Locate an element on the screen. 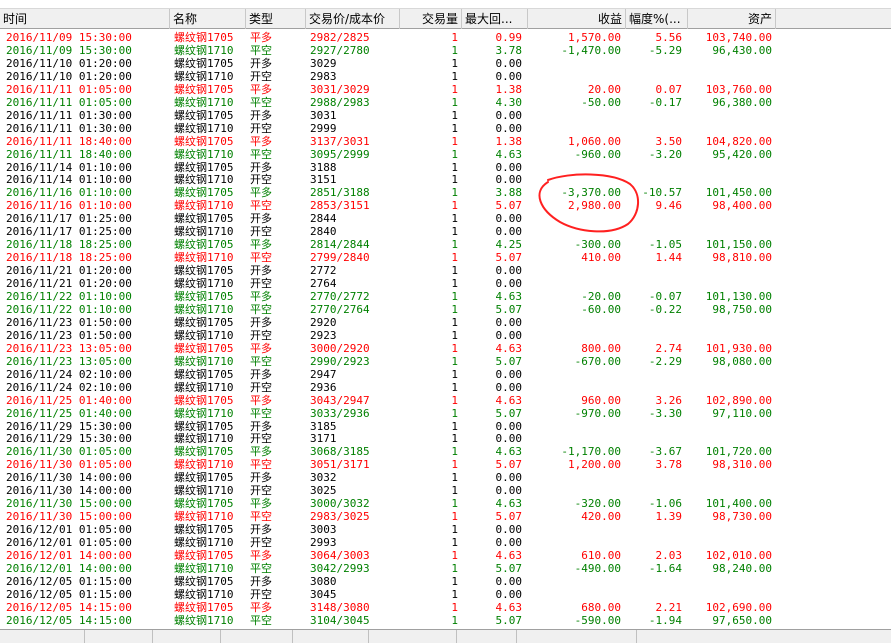  table-row: 2016/11/17 01:25:00 螺纹钢1705 开多 2844 1 0.00 is located at coordinates (445, 218).